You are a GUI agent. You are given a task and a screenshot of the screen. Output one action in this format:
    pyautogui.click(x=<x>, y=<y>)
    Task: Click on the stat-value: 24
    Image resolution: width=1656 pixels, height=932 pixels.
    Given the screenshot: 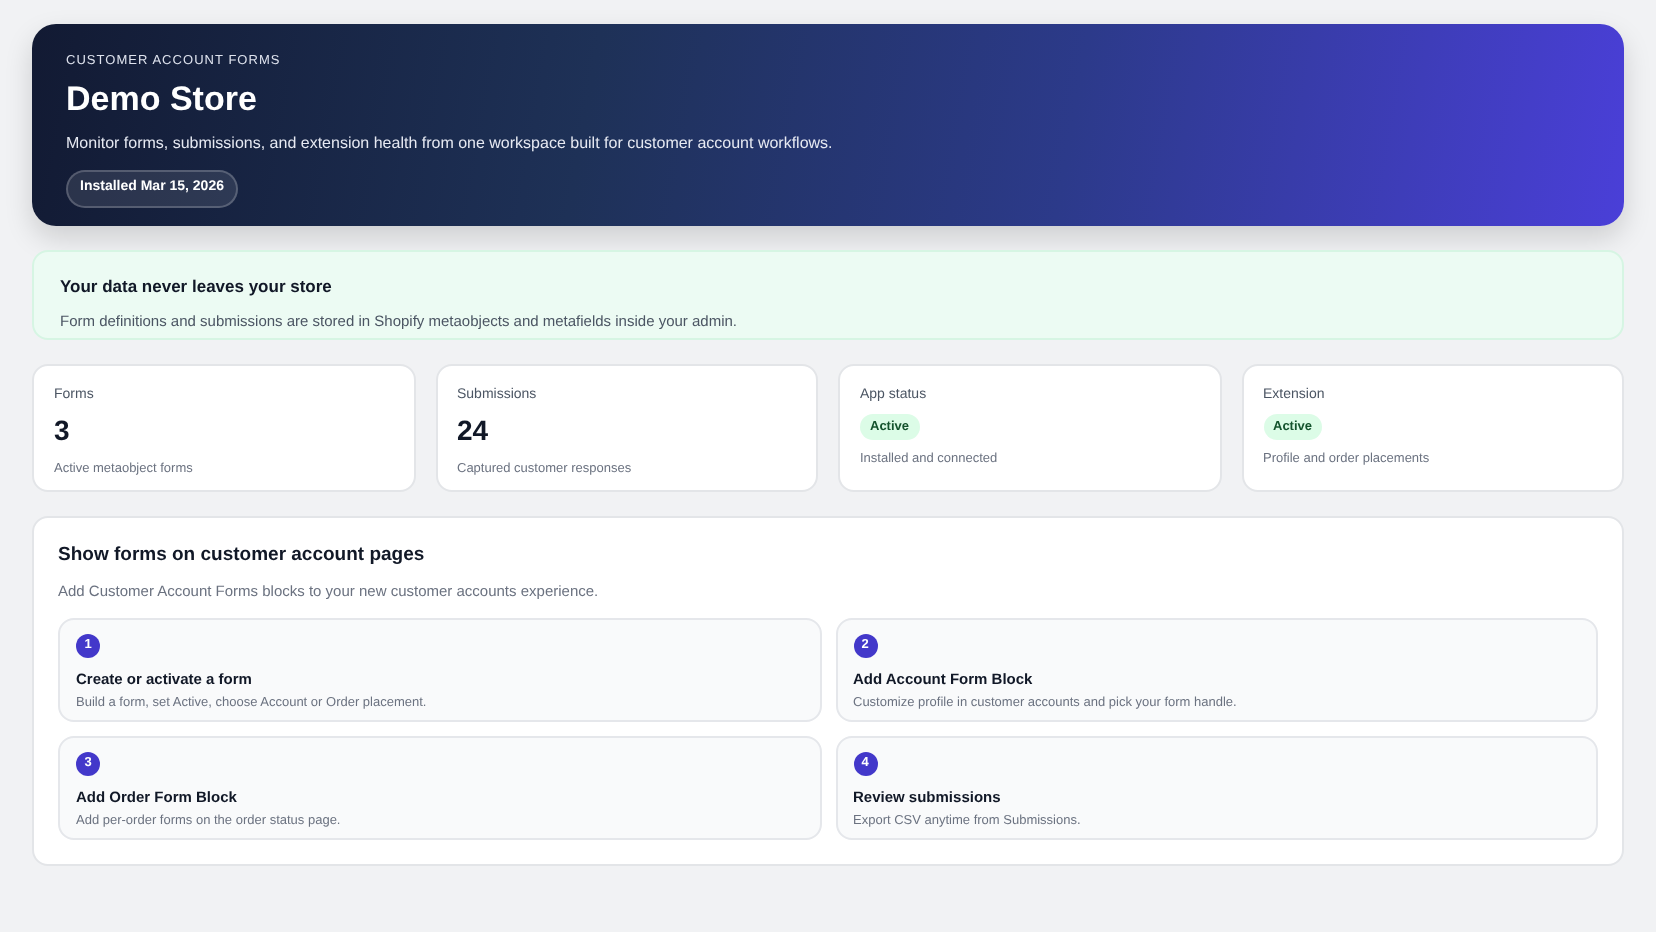 What is the action you would take?
    pyautogui.click(x=473, y=430)
    